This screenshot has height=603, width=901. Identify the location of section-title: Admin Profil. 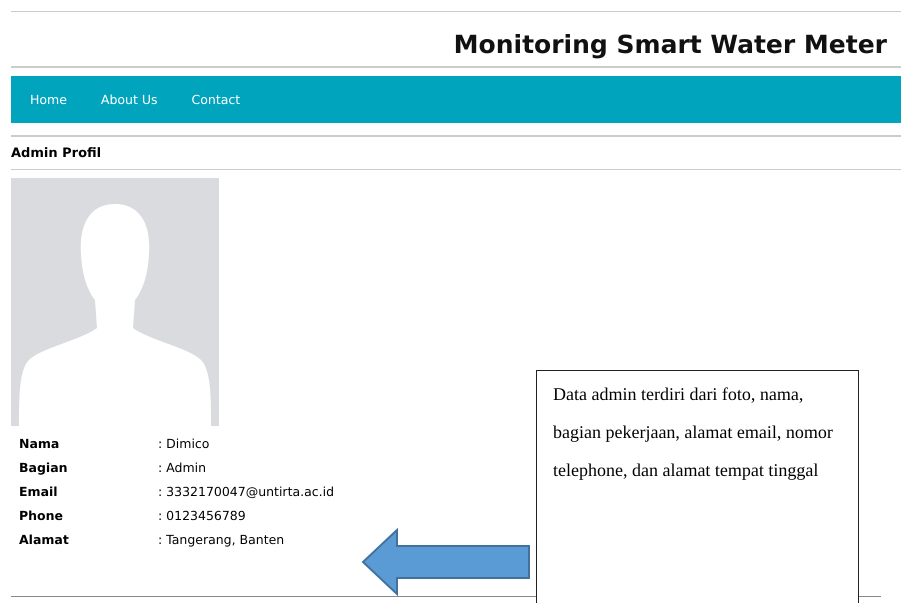
(56, 154).